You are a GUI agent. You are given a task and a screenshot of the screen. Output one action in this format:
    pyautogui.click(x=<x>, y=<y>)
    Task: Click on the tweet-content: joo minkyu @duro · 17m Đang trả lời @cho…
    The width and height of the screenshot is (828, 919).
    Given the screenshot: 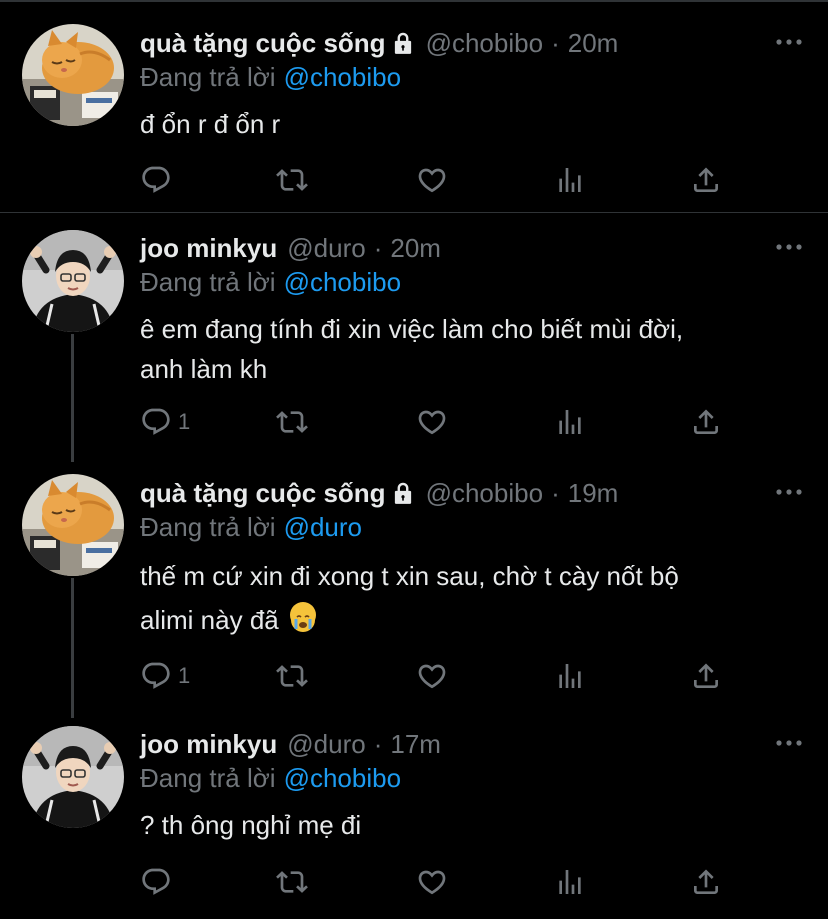 What is the action you would take?
    pyautogui.click(x=472, y=786)
    